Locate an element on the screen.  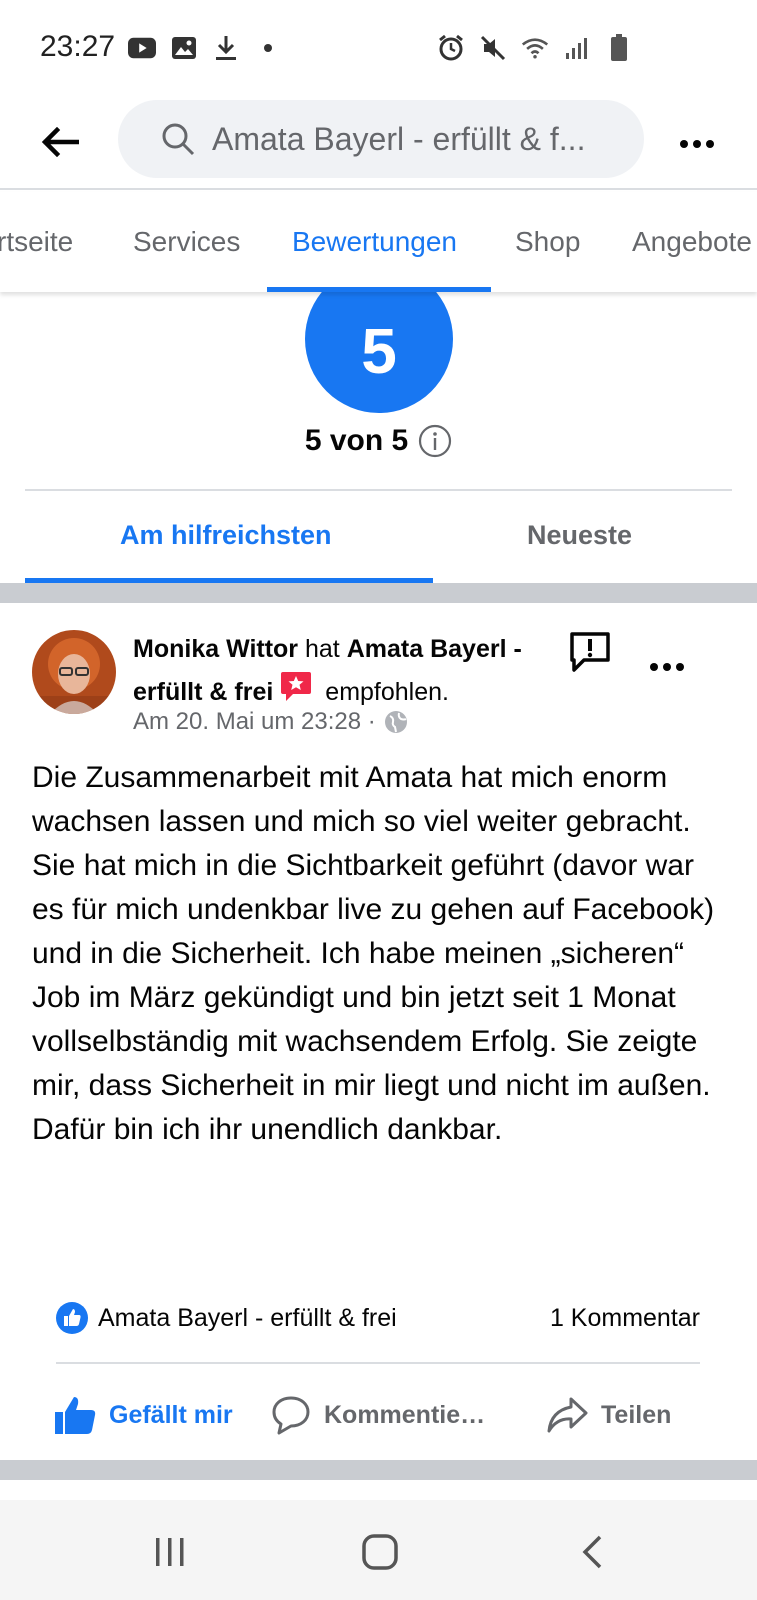
home-button is located at coordinates (380, 1552).